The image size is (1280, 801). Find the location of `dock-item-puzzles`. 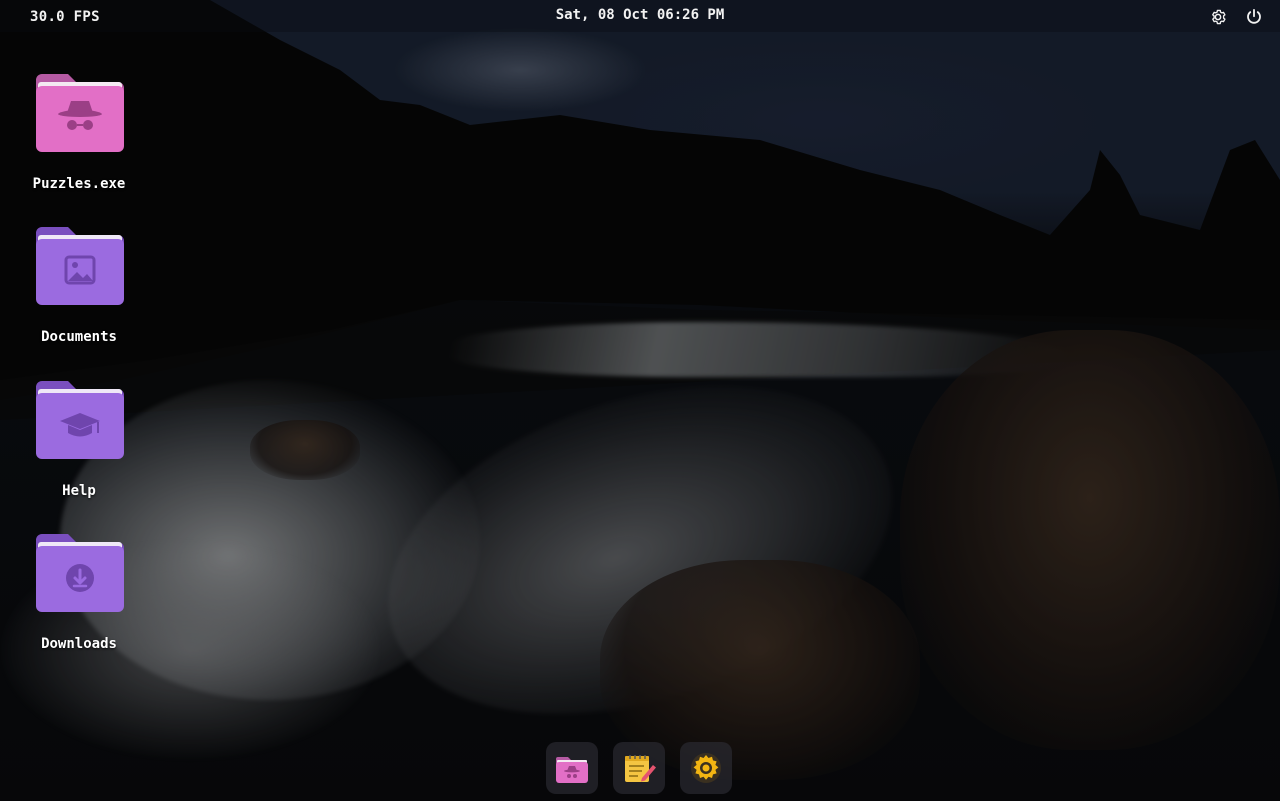

dock-item-puzzles is located at coordinates (572, 768).